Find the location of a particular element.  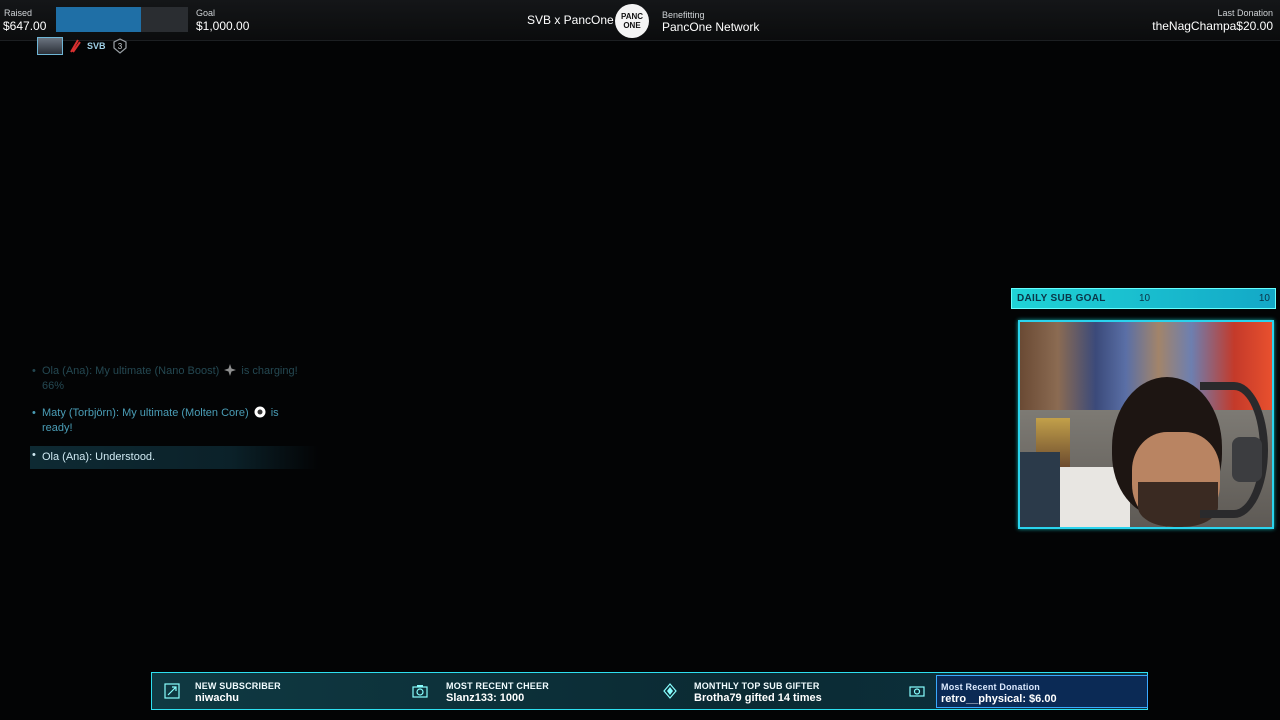

rank-badge-icon: 3 is located at coordinates (119, 46).